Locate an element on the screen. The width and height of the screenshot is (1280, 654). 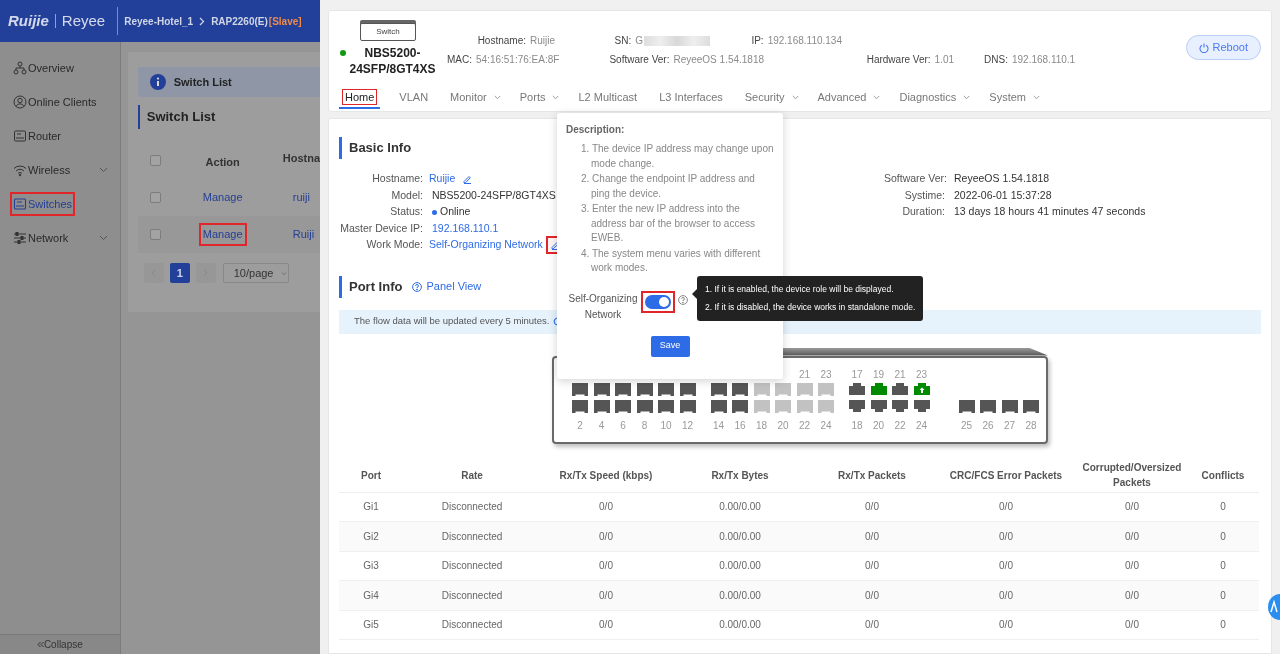
field-value: ReyeeOS 1.54.1818 is located at coordinates (719, 60).